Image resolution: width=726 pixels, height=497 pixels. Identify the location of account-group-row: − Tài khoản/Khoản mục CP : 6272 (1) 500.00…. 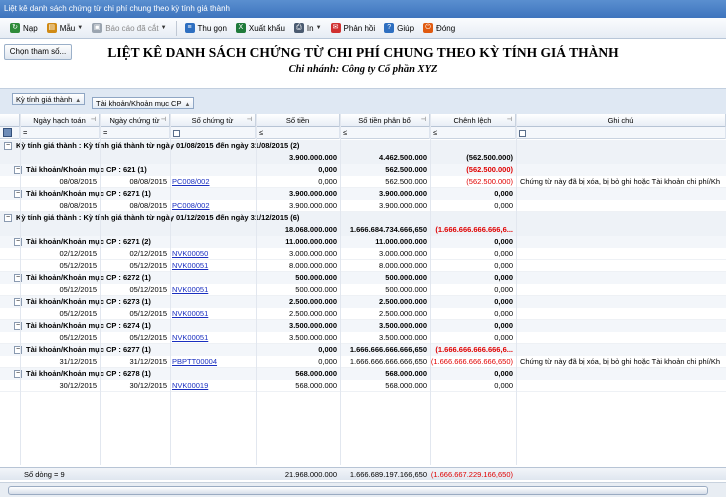
(363, 278).